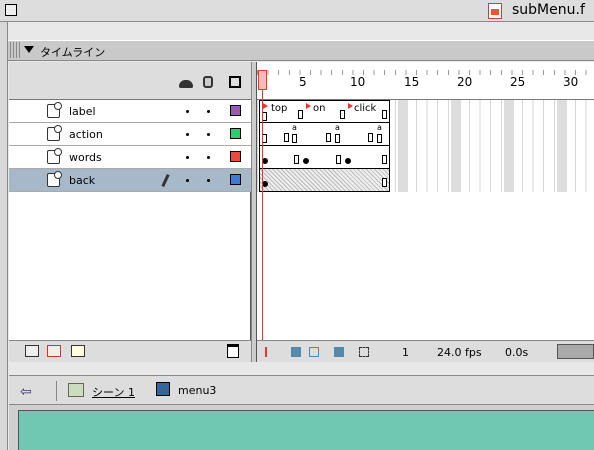 Image resolution: width=594 pixels, height=450 pixels. I want to click on layer-name: words, so click(85, 157).